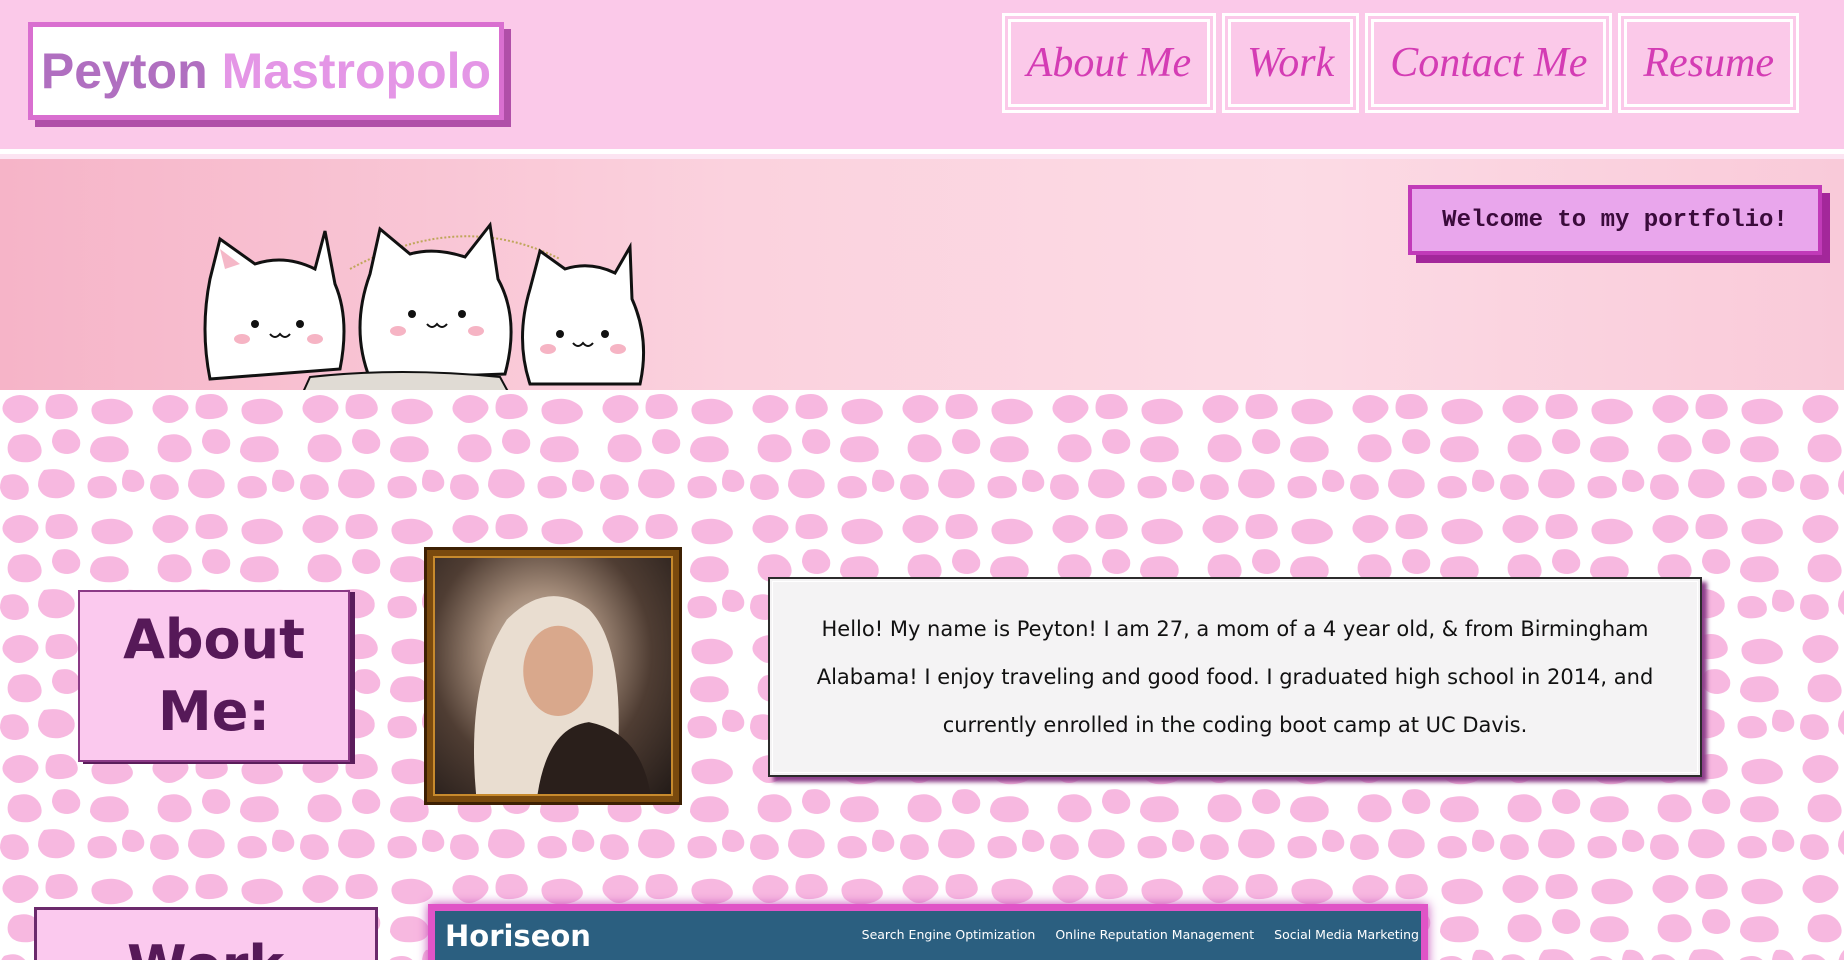 Image resolution: width=1844 pixels, height=960 pixels. Describe the element at coordinates (214, 676) in the screenshot. I see `about-me-heading: About Me:` at that location.